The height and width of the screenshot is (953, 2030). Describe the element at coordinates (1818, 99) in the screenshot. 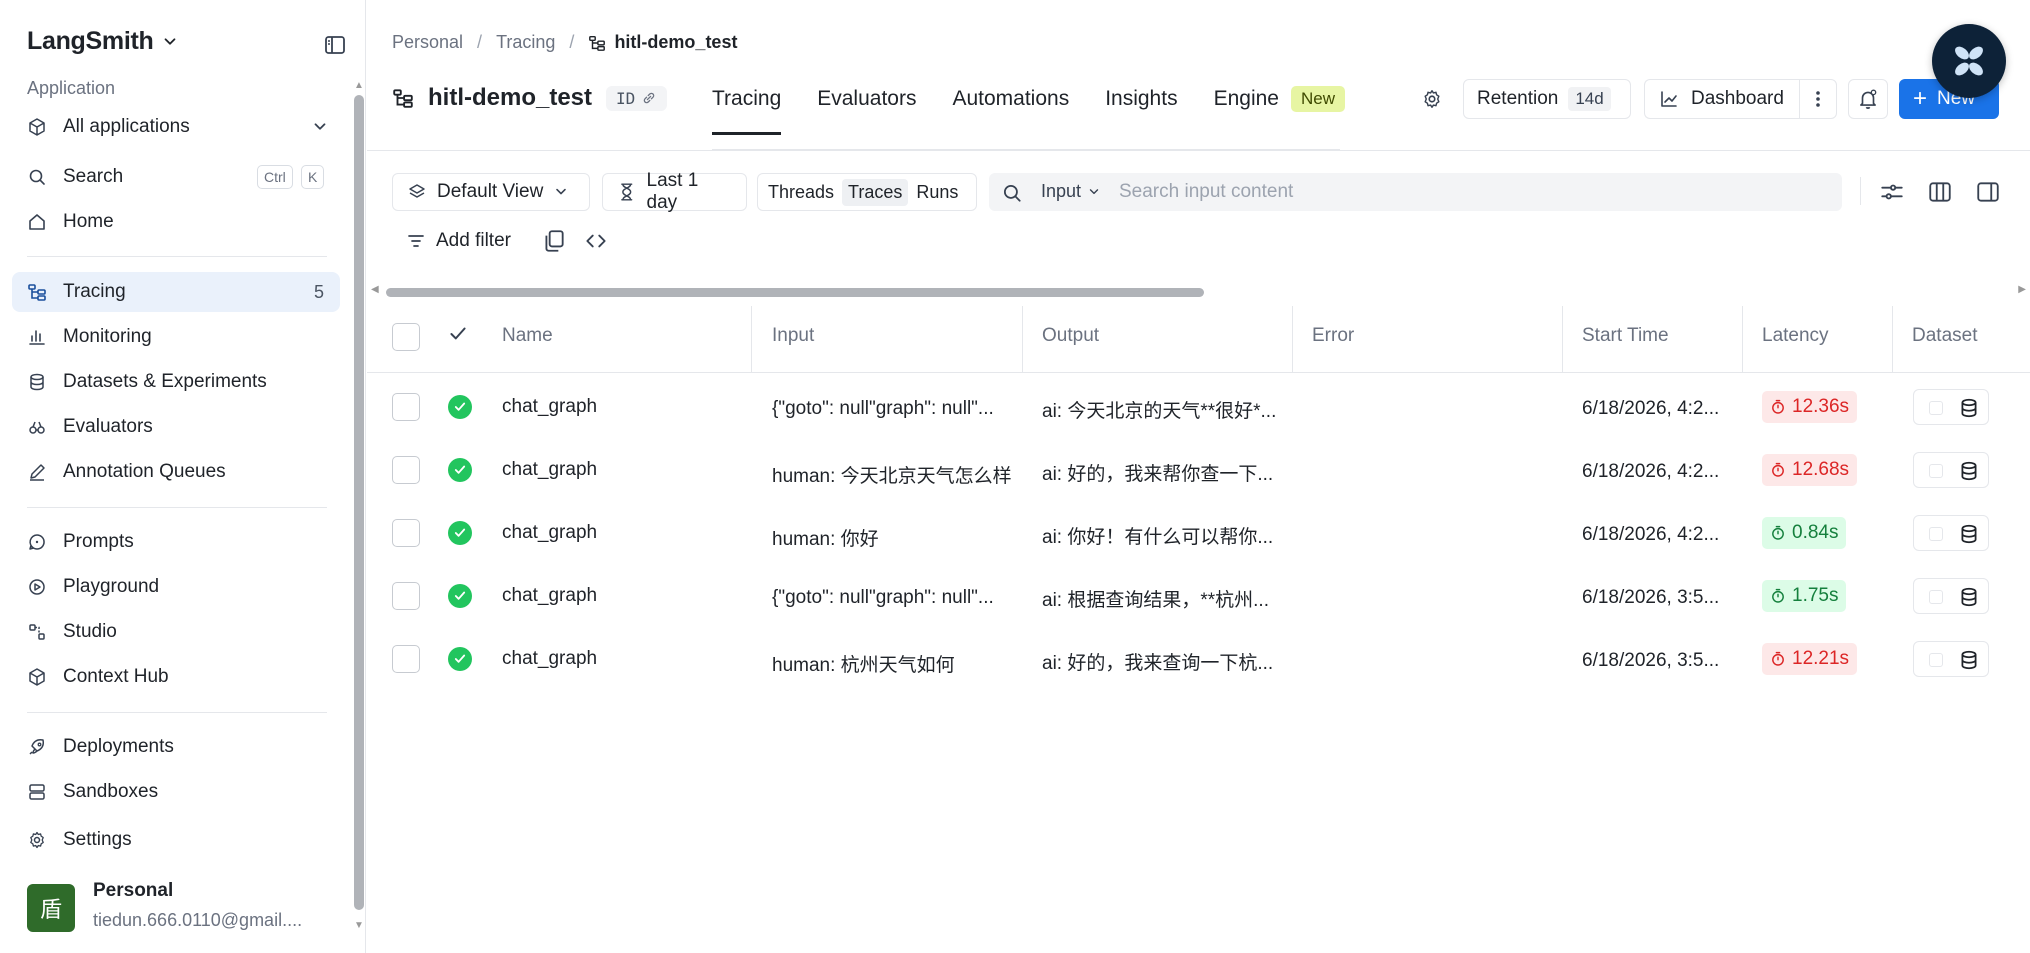

I see `more-options-button` at that location.